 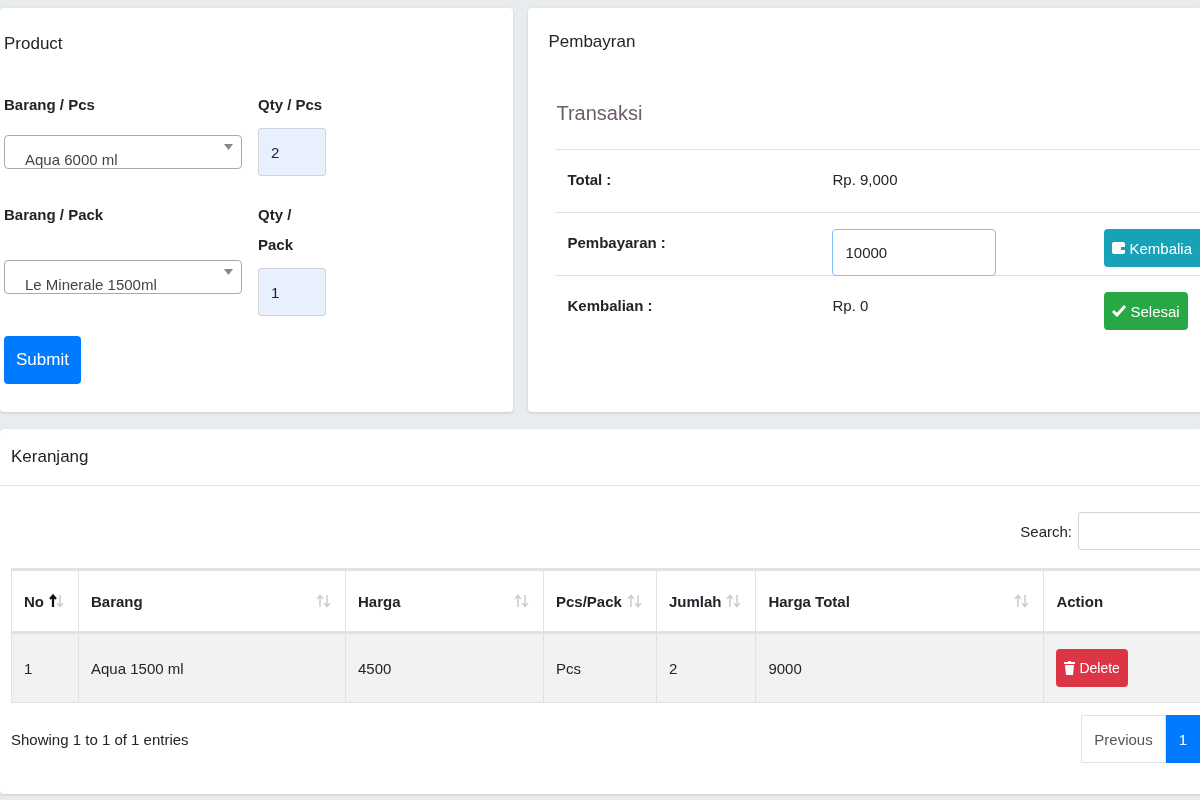 What do you see at coordinates (276, 230) in the screenshot?
I see `field-label: Qty / Pack` at bounding box center [276, 230].